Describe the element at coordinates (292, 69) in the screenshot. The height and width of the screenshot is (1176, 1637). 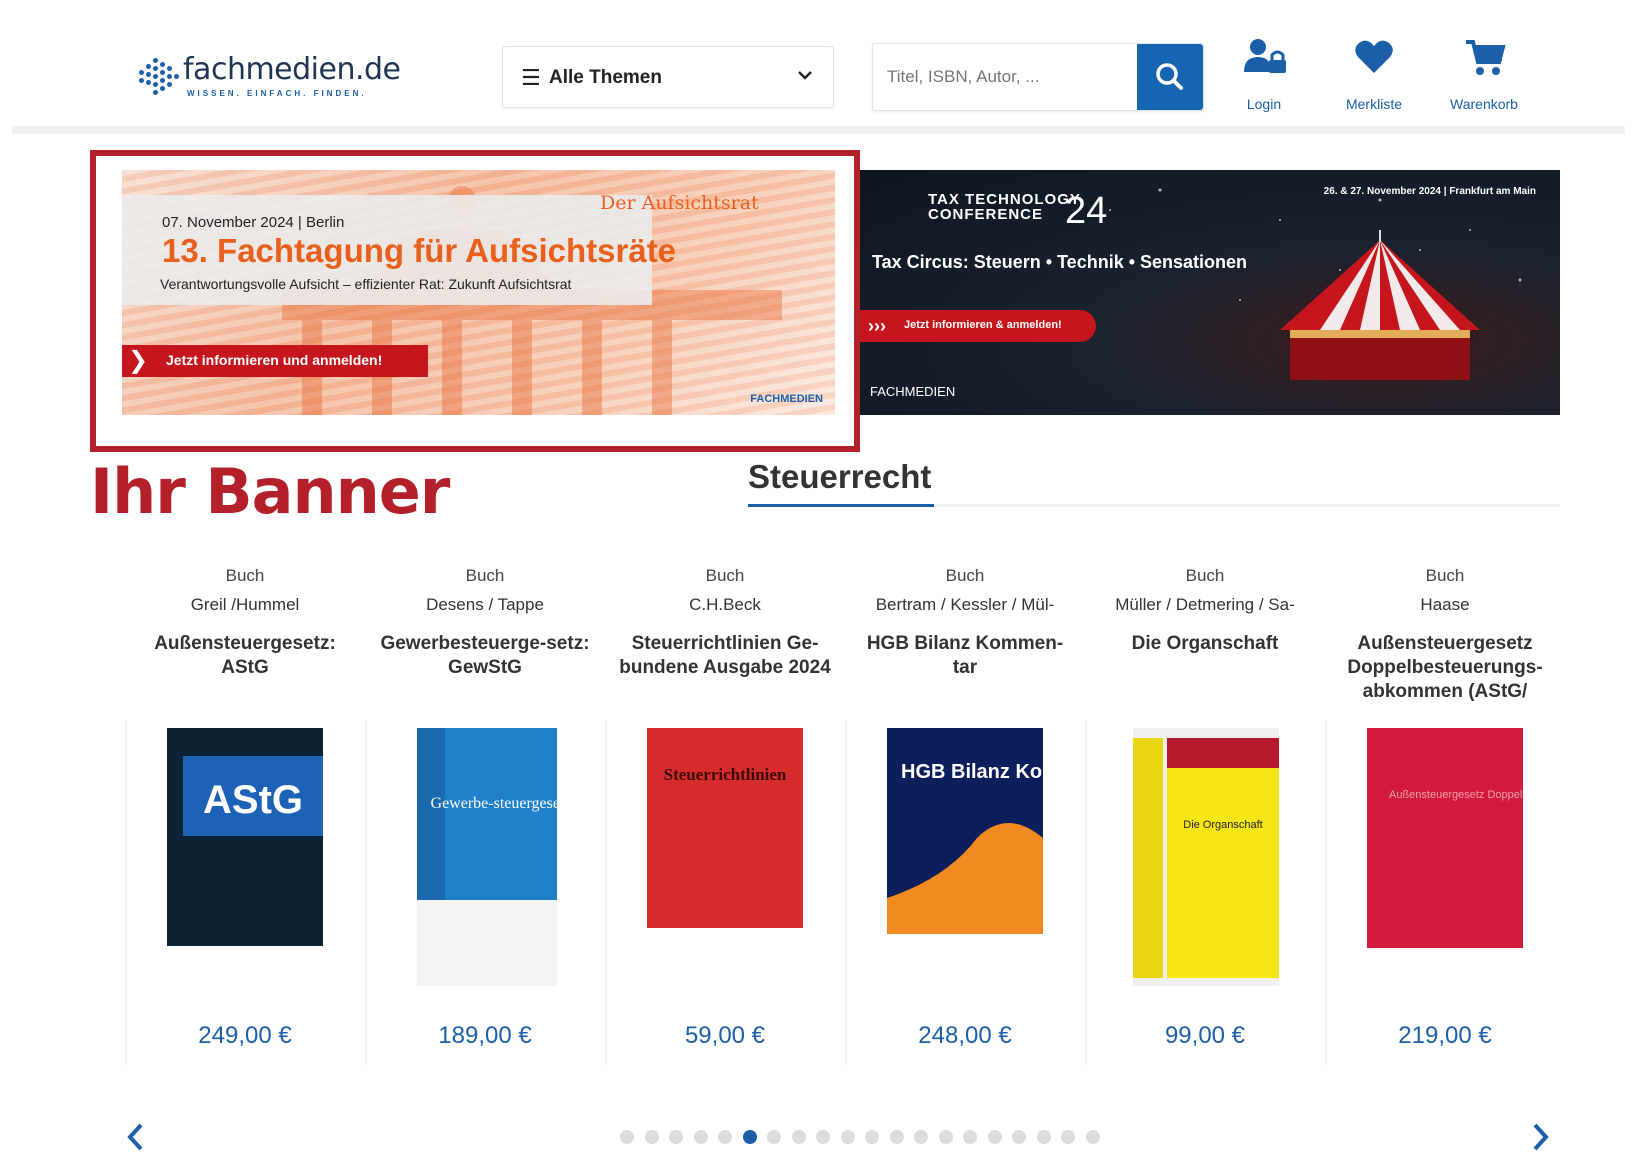
I see `logo-text: fachmedien.de` at that location.